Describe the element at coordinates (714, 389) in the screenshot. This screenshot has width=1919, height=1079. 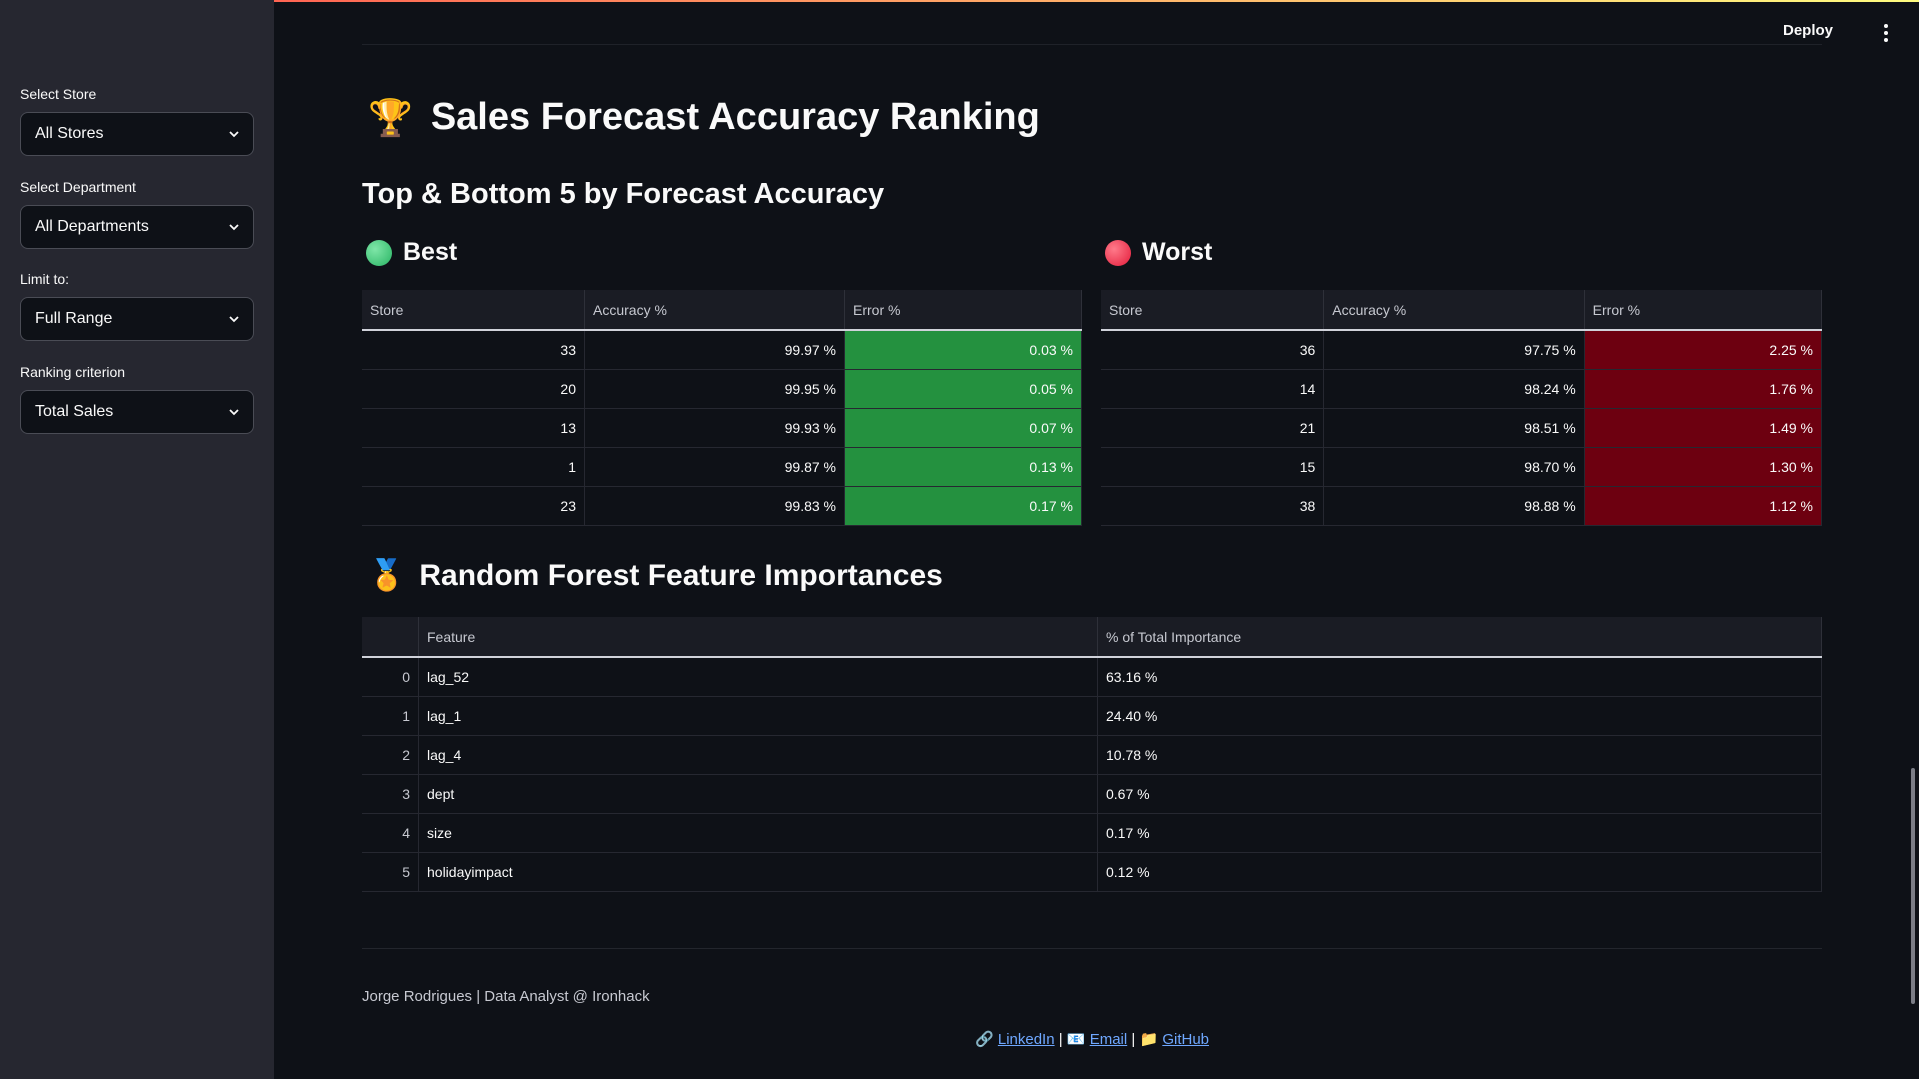
I see `accuracy-cell: 99.95 %` at that location.